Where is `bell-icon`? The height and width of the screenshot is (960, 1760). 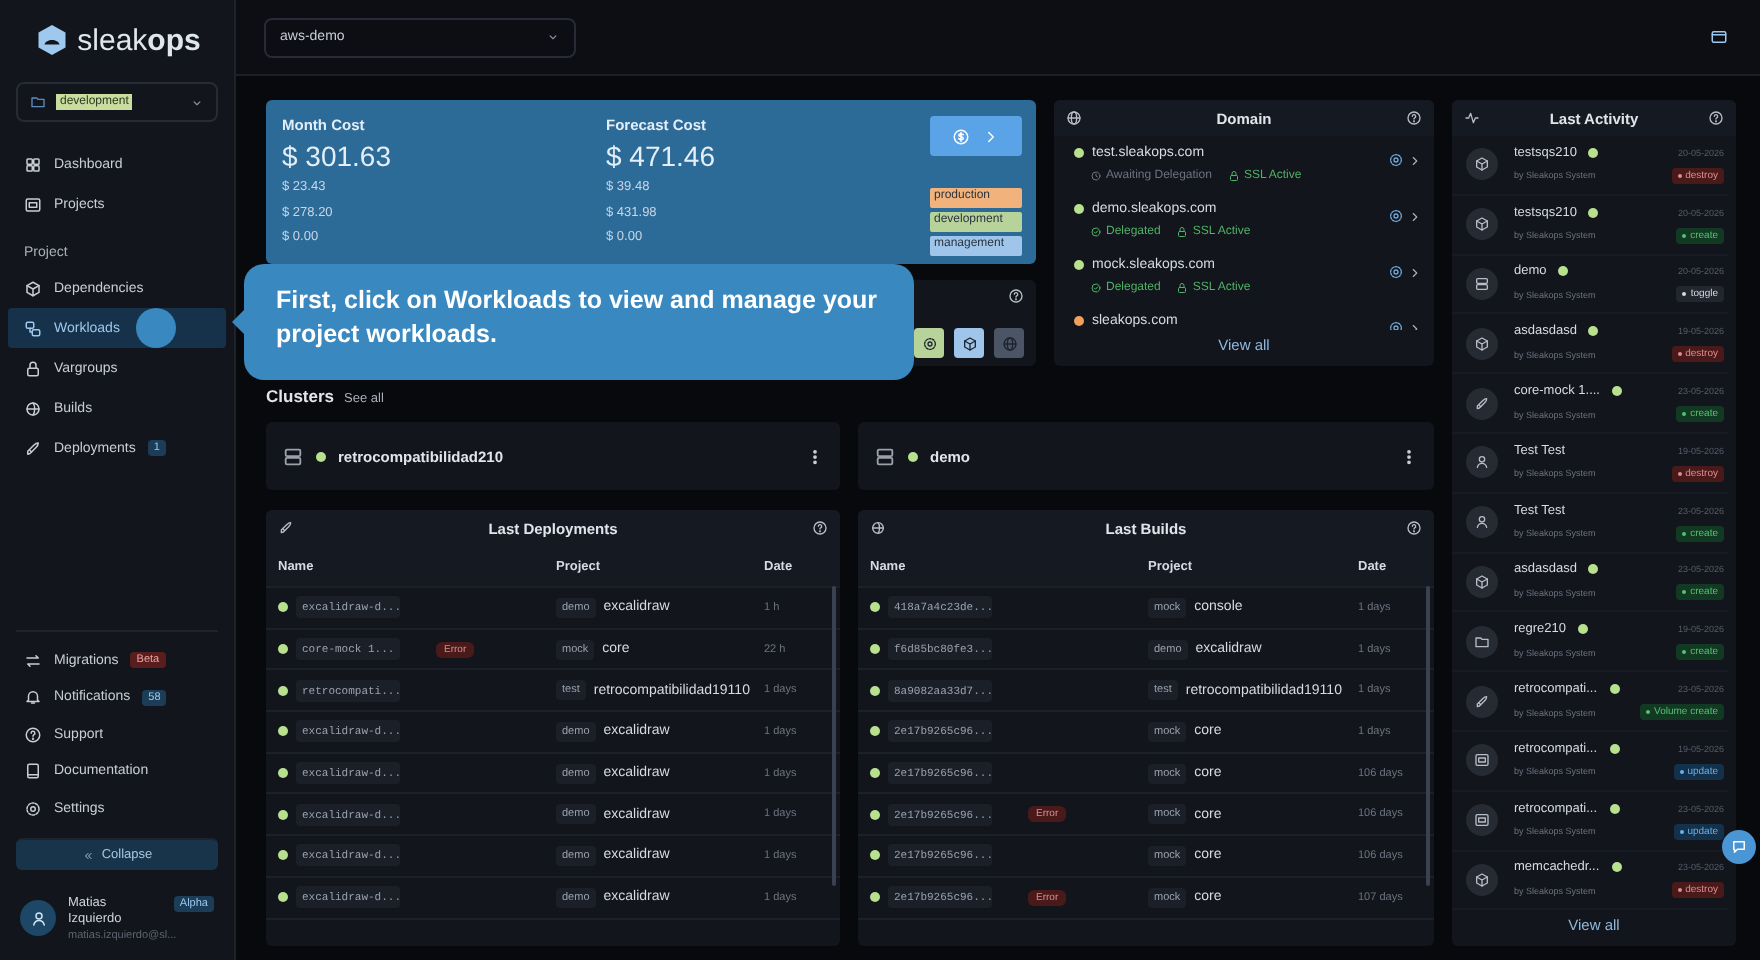
bell-icon is located at coordinates (33, 697).